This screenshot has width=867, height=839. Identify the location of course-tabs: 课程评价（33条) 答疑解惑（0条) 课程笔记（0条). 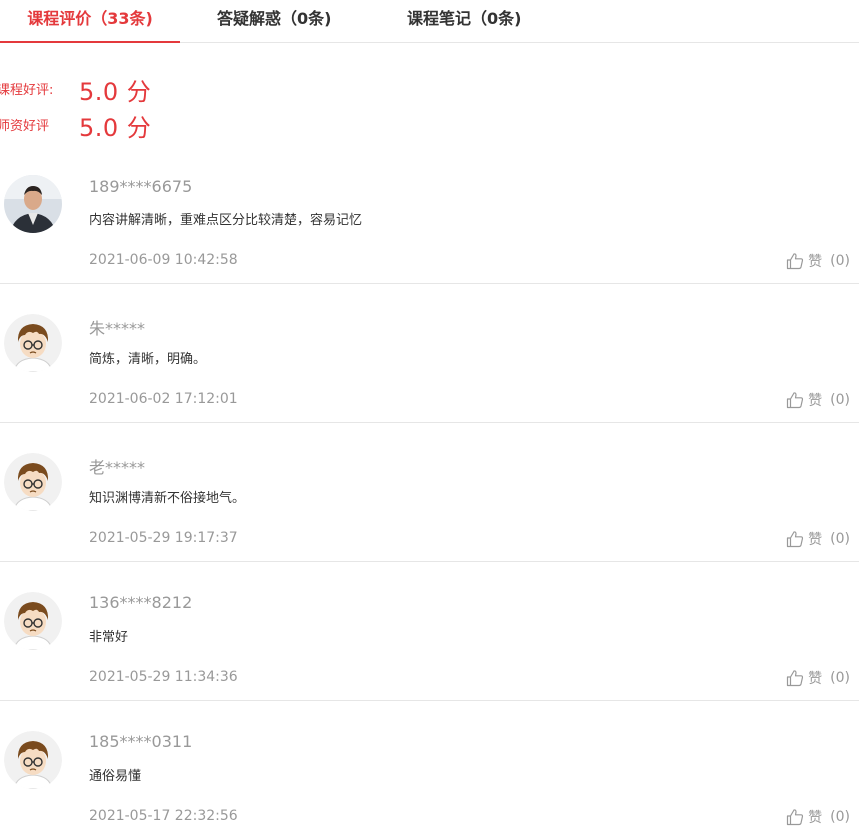
(429, 21).